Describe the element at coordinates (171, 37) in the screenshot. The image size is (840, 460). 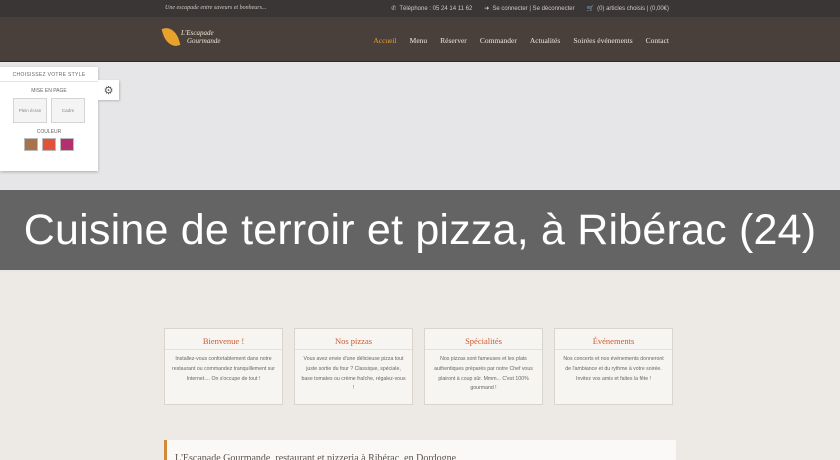
I see `leaf-logo-icon` at that location.